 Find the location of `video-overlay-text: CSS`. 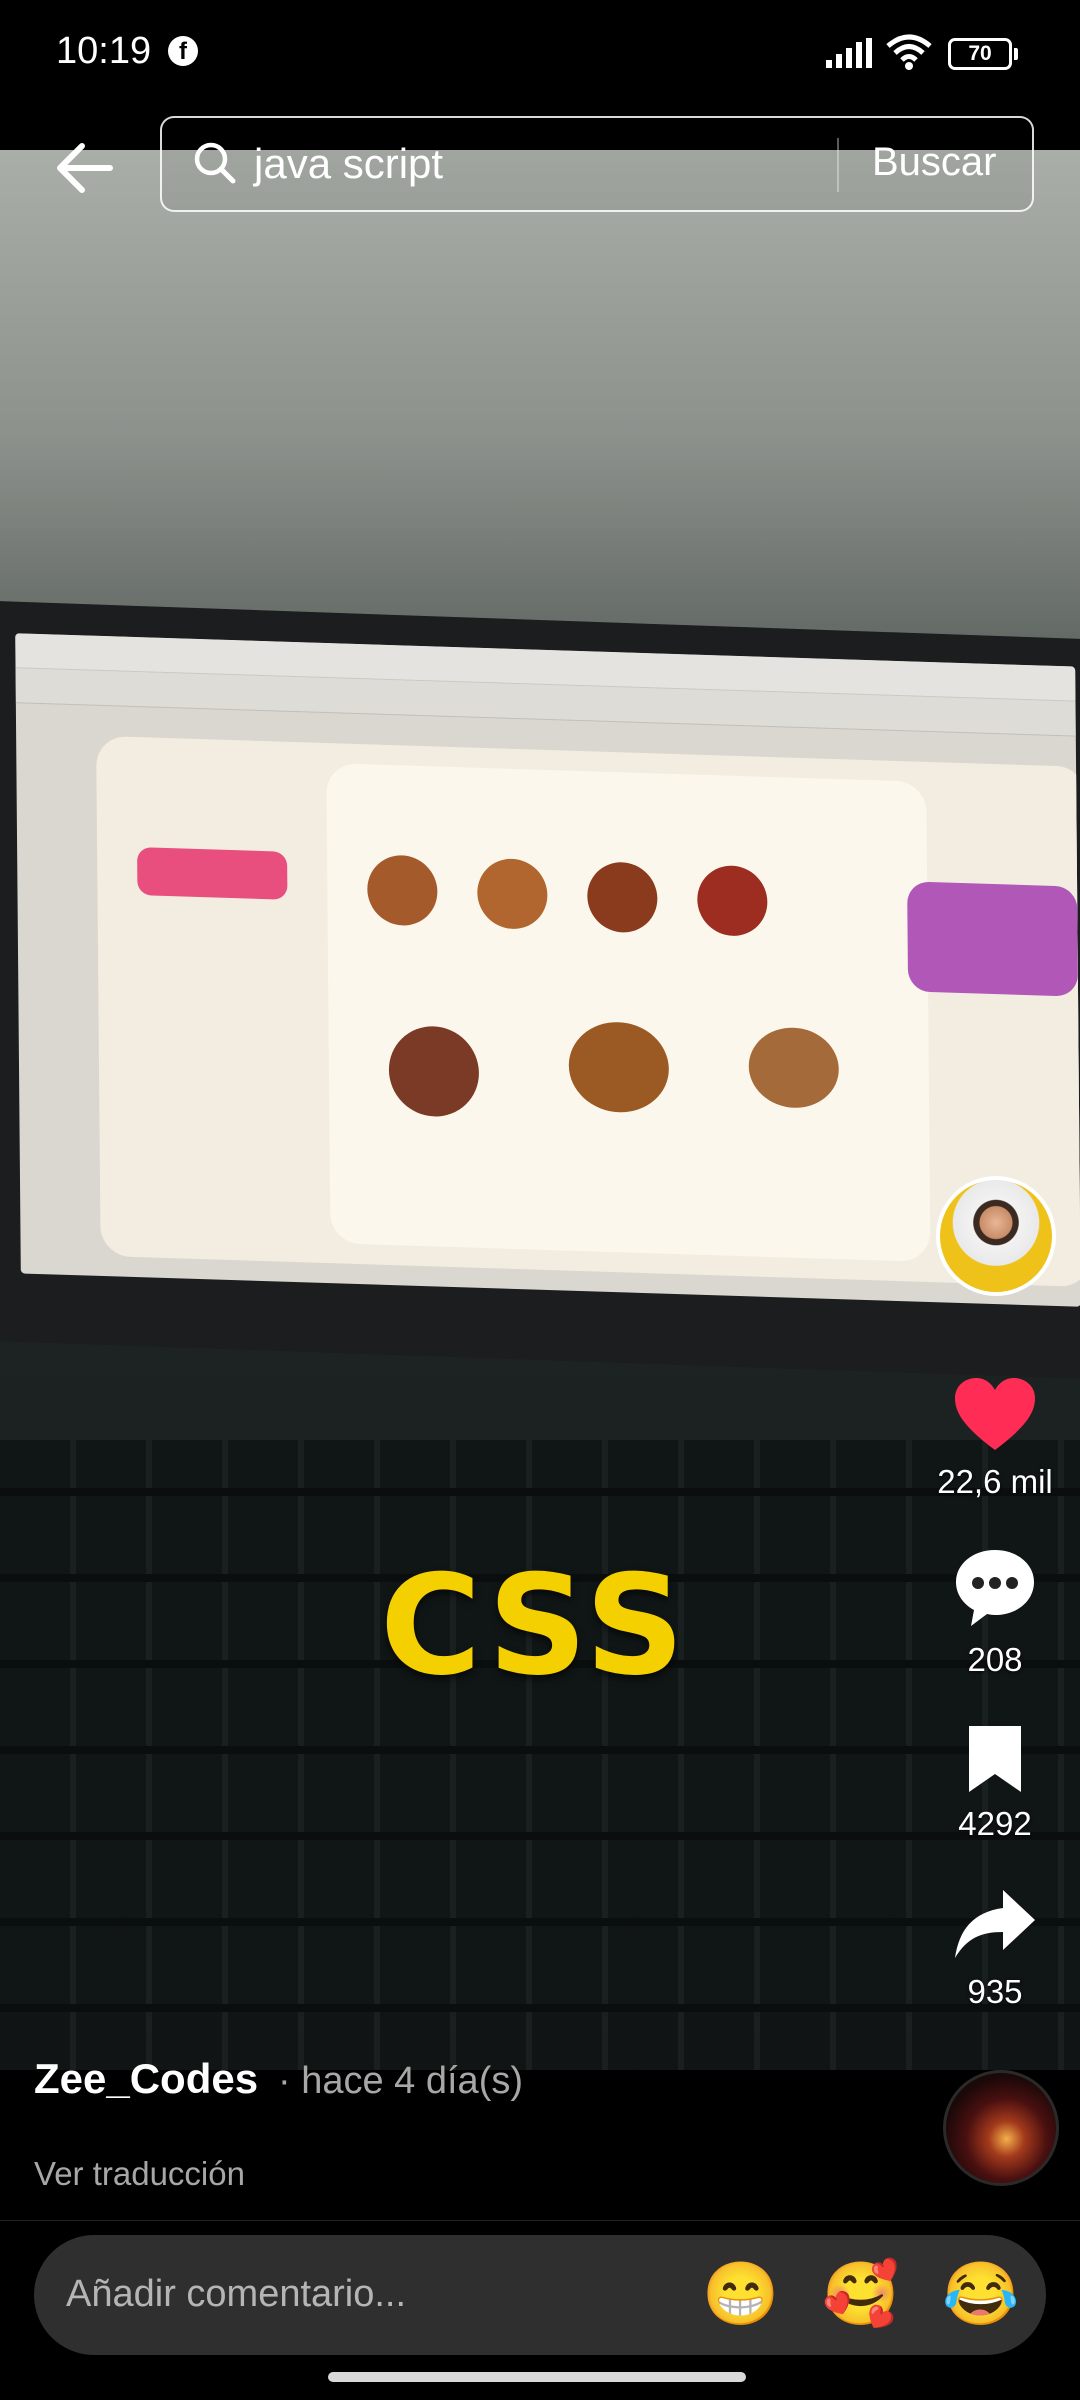

video-overlay-text: CSS is located at coordinates (534, 1625).